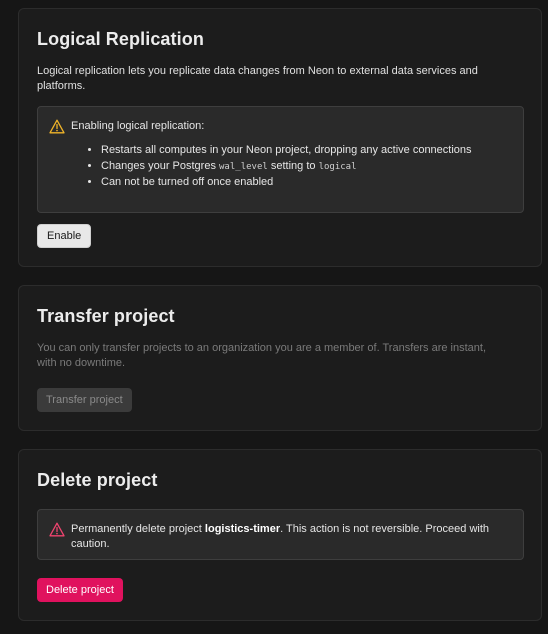 This screenshot has width=548, height=634. Describe the element at coordinates (138, 529) in the screenshot. I see `delete-warning-prefix: Permanently delete project` at that location.